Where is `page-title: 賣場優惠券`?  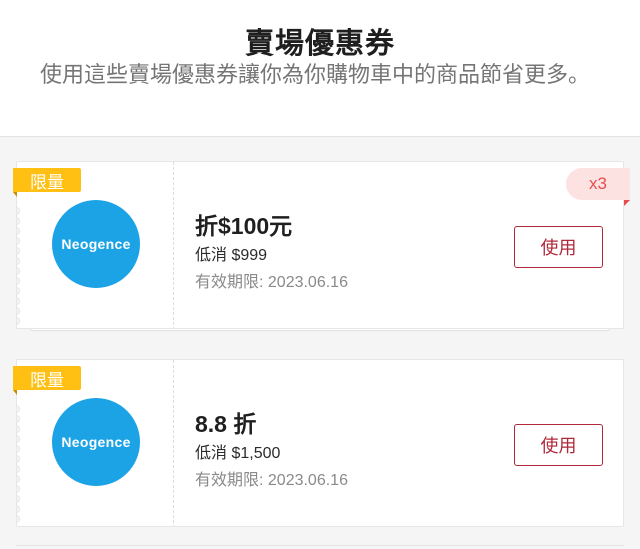
page-title: 賣場優惠券 is located at coordinates (319, 43).